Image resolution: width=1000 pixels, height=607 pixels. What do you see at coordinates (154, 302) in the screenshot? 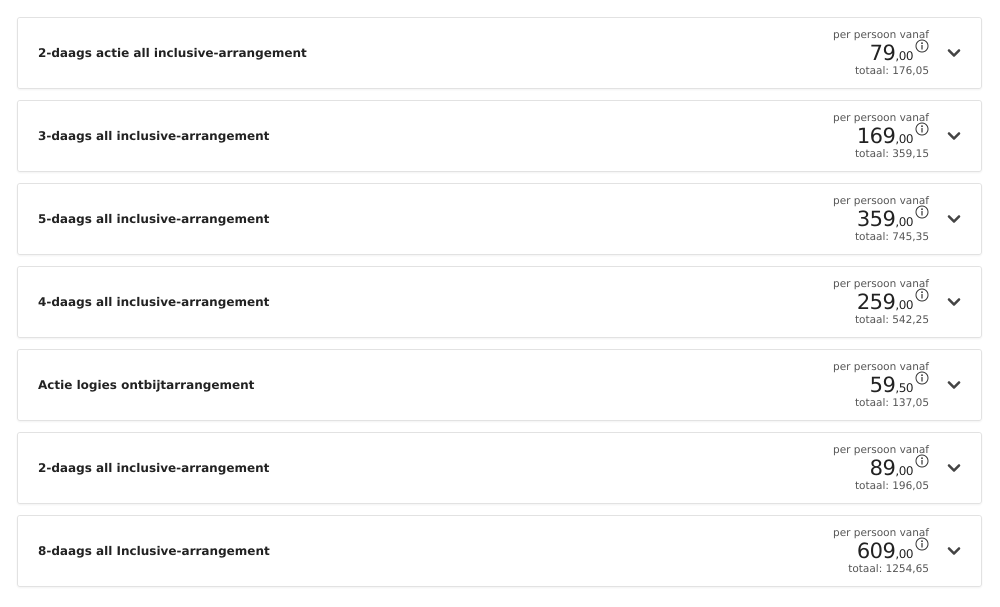
I see `offer-title: 4-daags all inclusive-arrangement` at bounding box center [154, 302].